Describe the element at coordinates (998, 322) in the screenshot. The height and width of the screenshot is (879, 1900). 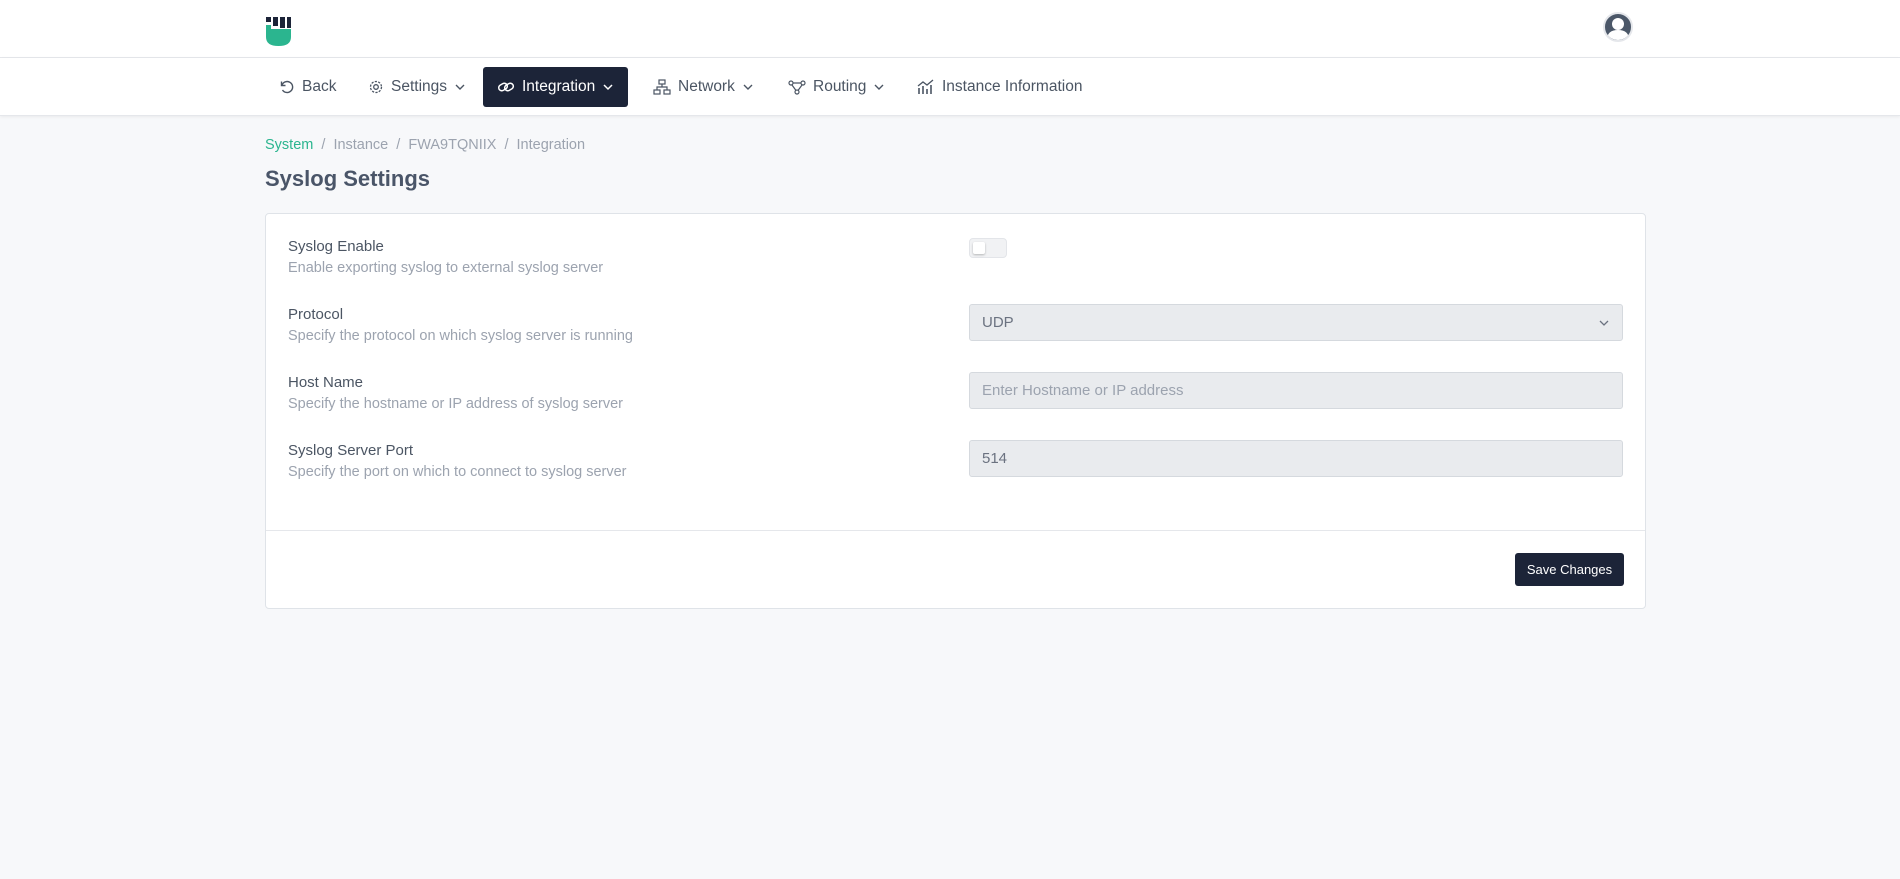
I see `protocol-selected-value: UDP` at that location.